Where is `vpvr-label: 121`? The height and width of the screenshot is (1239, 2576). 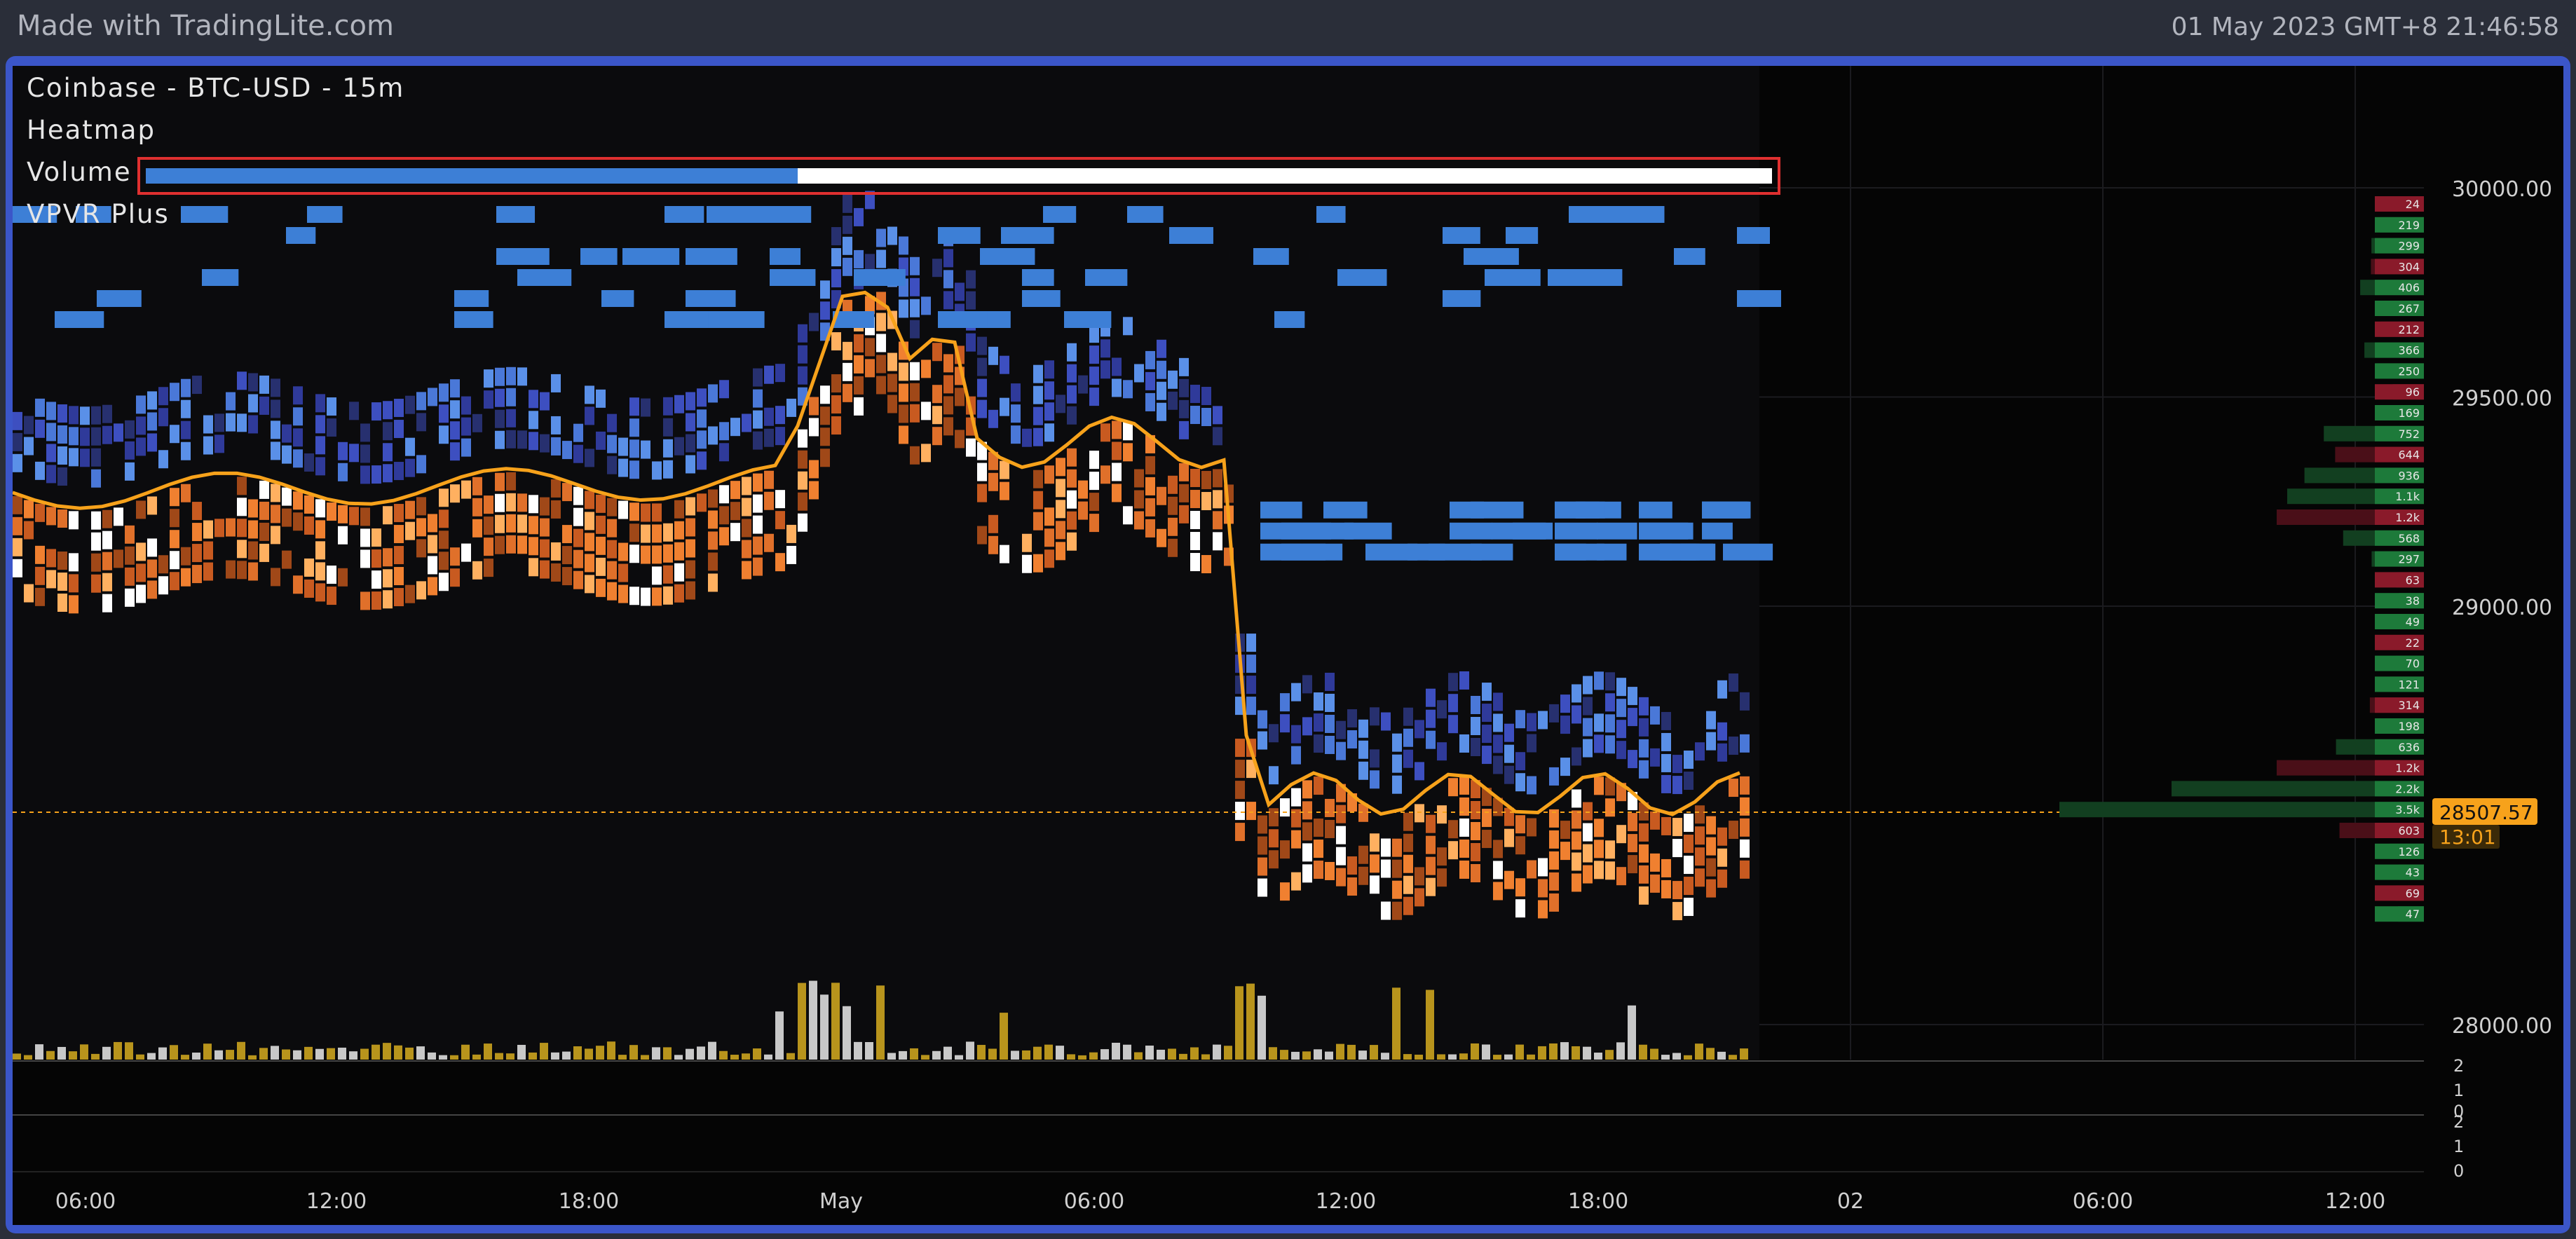
vpvr-label: 121 is located at coordinates (2409, 684).